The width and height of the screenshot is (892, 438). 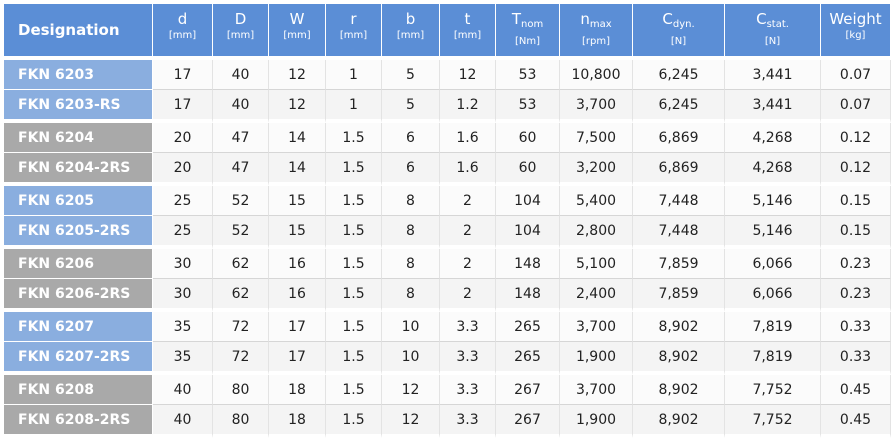 What do you see at coordinates (78, 232) in the screenshot?
I see `designation-cell: FKN 6205-2RS` at bounding box center [78, 232].